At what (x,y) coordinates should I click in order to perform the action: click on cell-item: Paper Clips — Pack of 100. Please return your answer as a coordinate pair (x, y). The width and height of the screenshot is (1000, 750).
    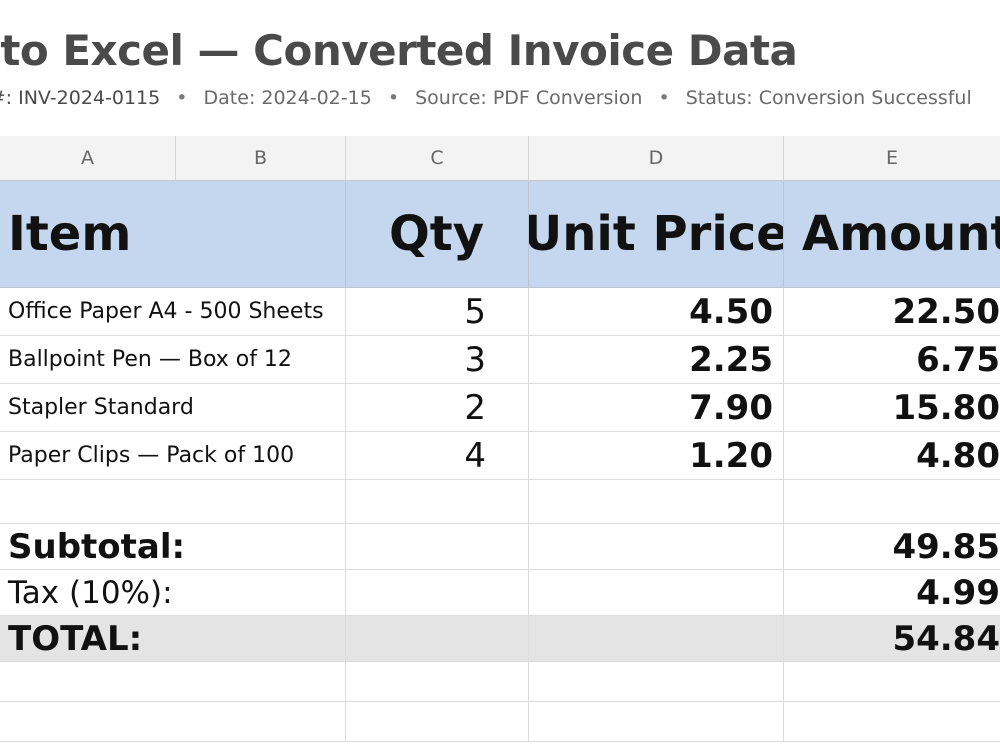
    Looking at the image, I should click on (173, 456).